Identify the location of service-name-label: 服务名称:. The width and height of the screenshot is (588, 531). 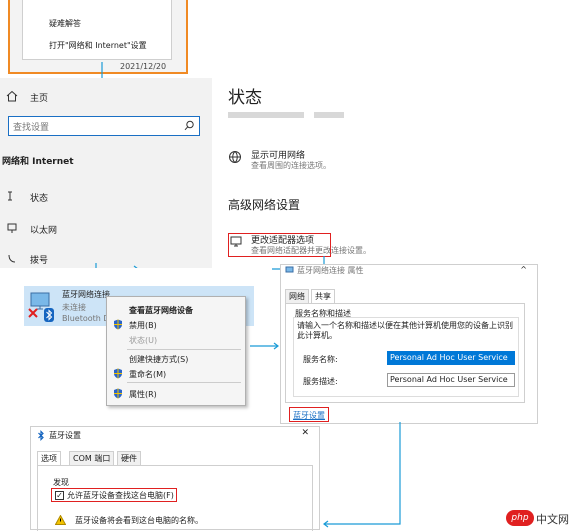
(320, 359).